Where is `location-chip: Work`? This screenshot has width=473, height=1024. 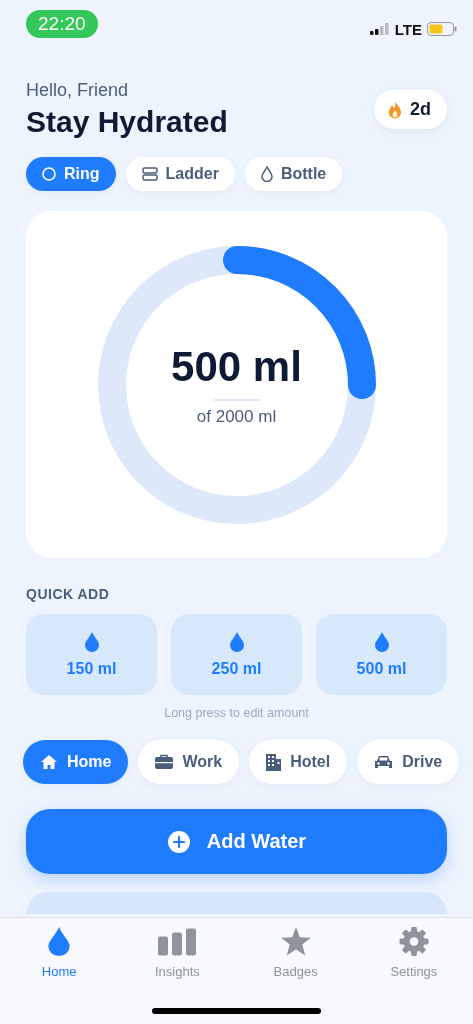
location-chip: Work is located at coordinates (189, 762).